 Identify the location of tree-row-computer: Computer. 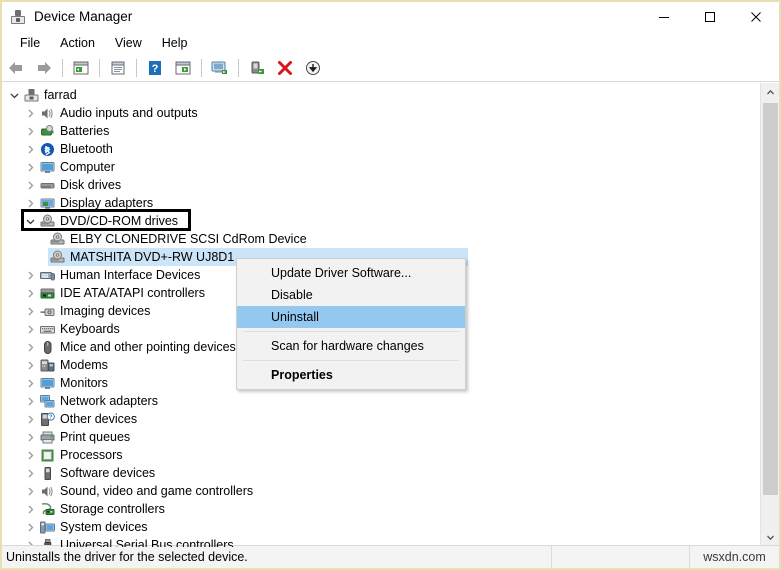
(381, 167).